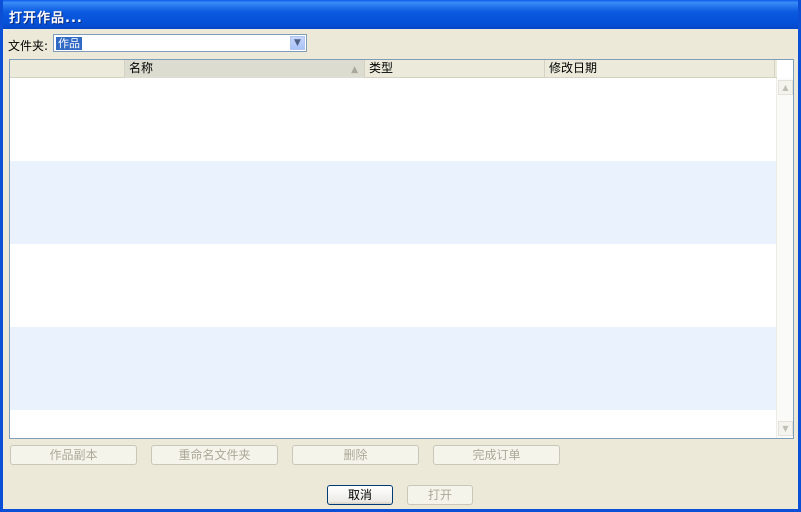 This screenshot has width=801, height=512. I want to click on list-header: 名称 ▲ 类型 修改日期, so click(393, 69).